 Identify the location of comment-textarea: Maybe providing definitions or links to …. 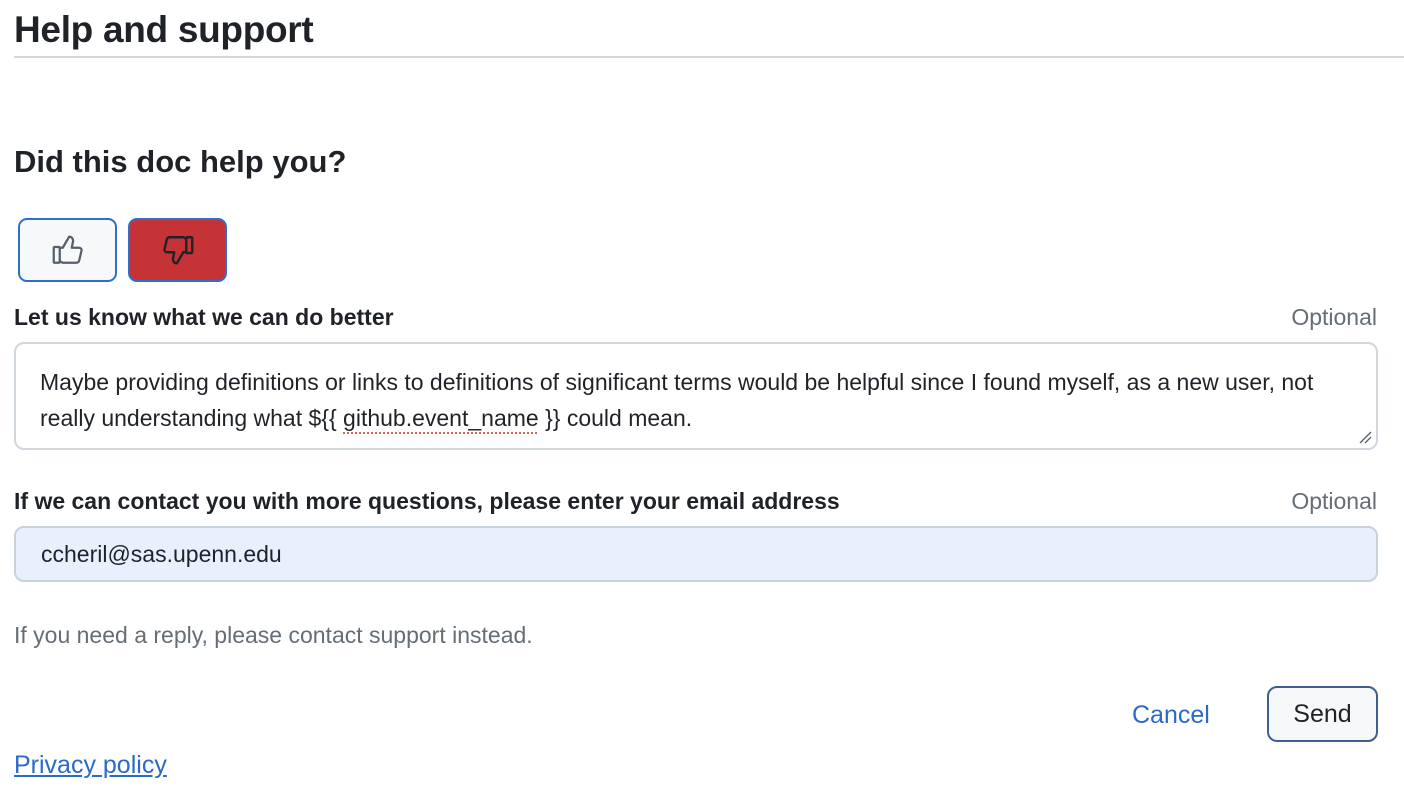
(696, 396).